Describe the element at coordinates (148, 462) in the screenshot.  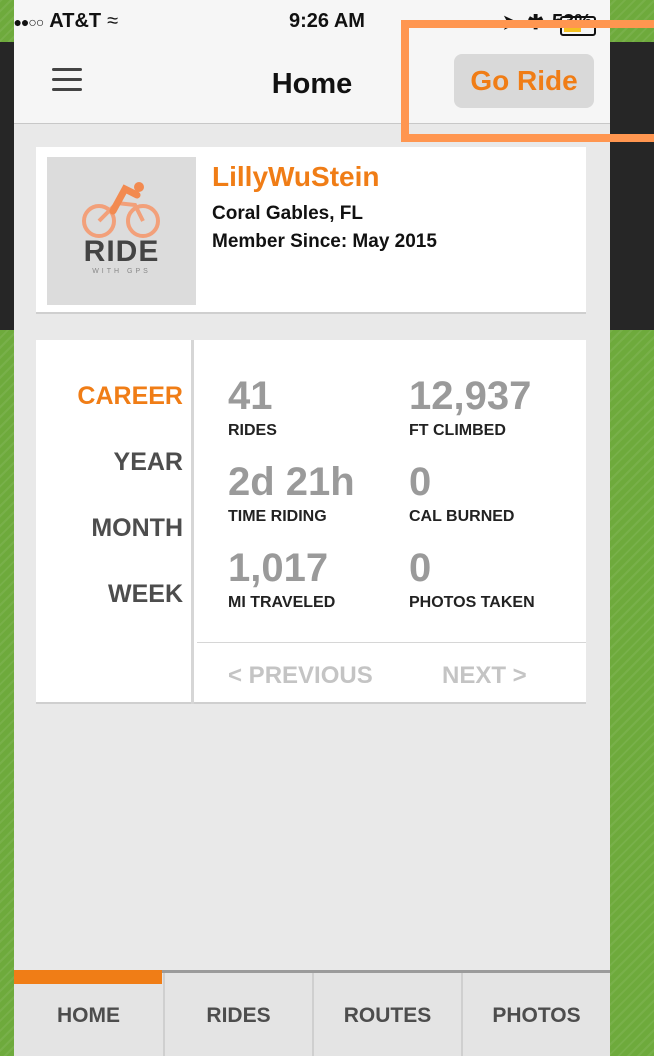
I see `period-year: YEAR` at that location.